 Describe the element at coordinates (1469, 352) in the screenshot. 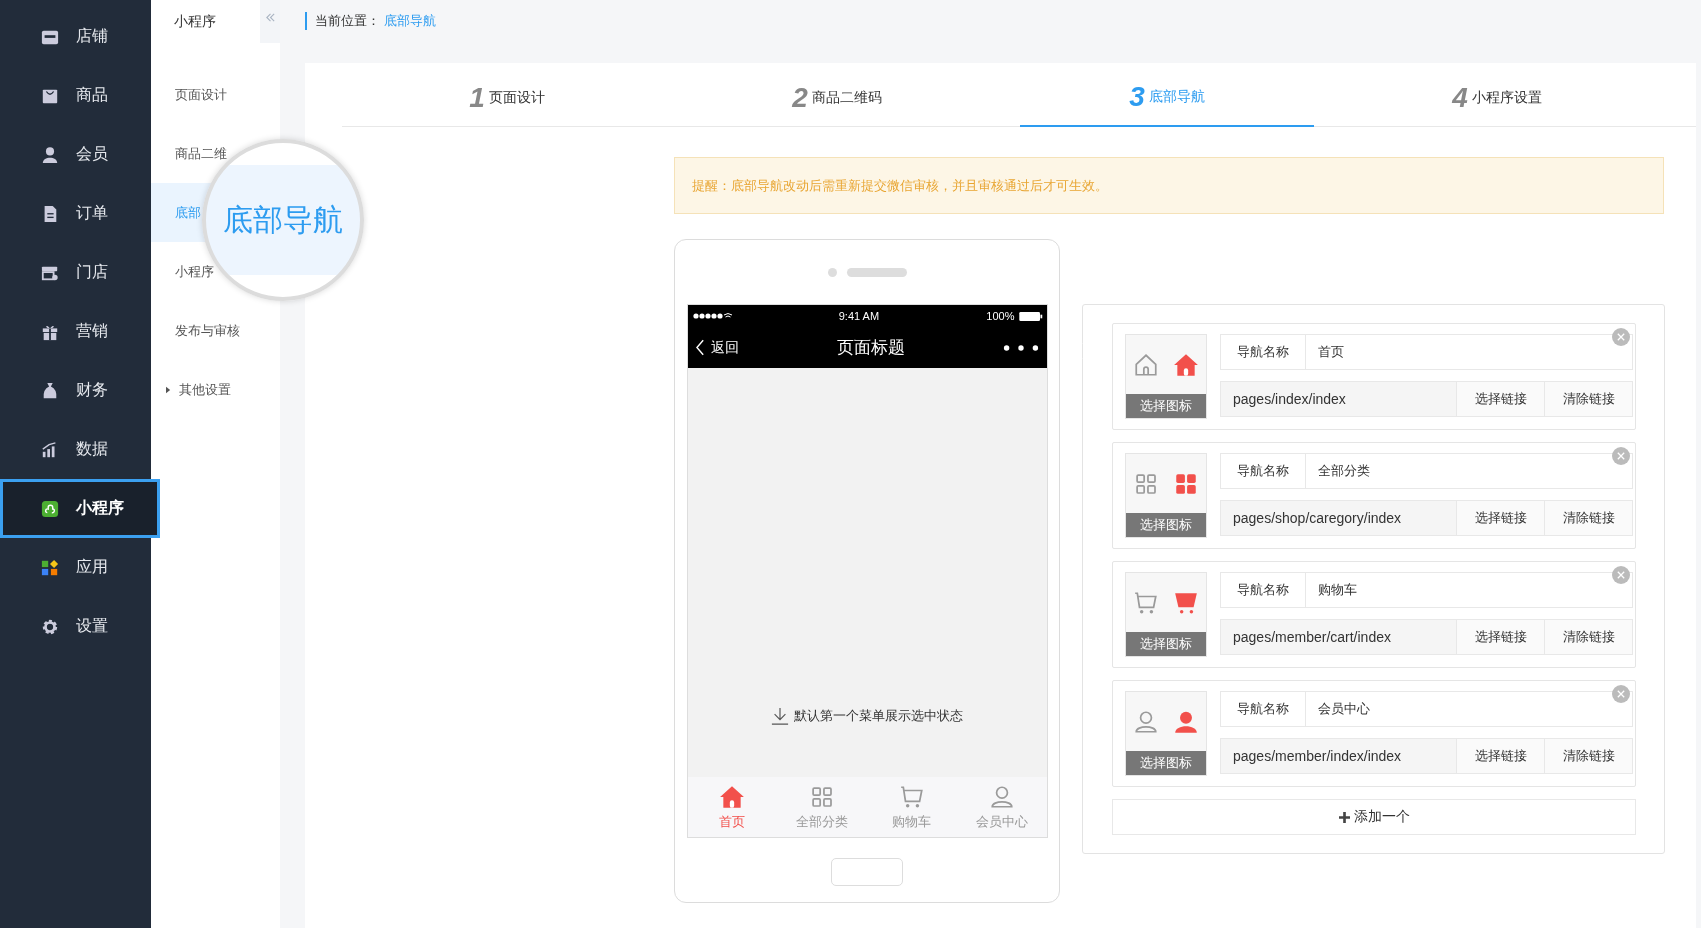

I see `nav-name-field: 首页` at that location.